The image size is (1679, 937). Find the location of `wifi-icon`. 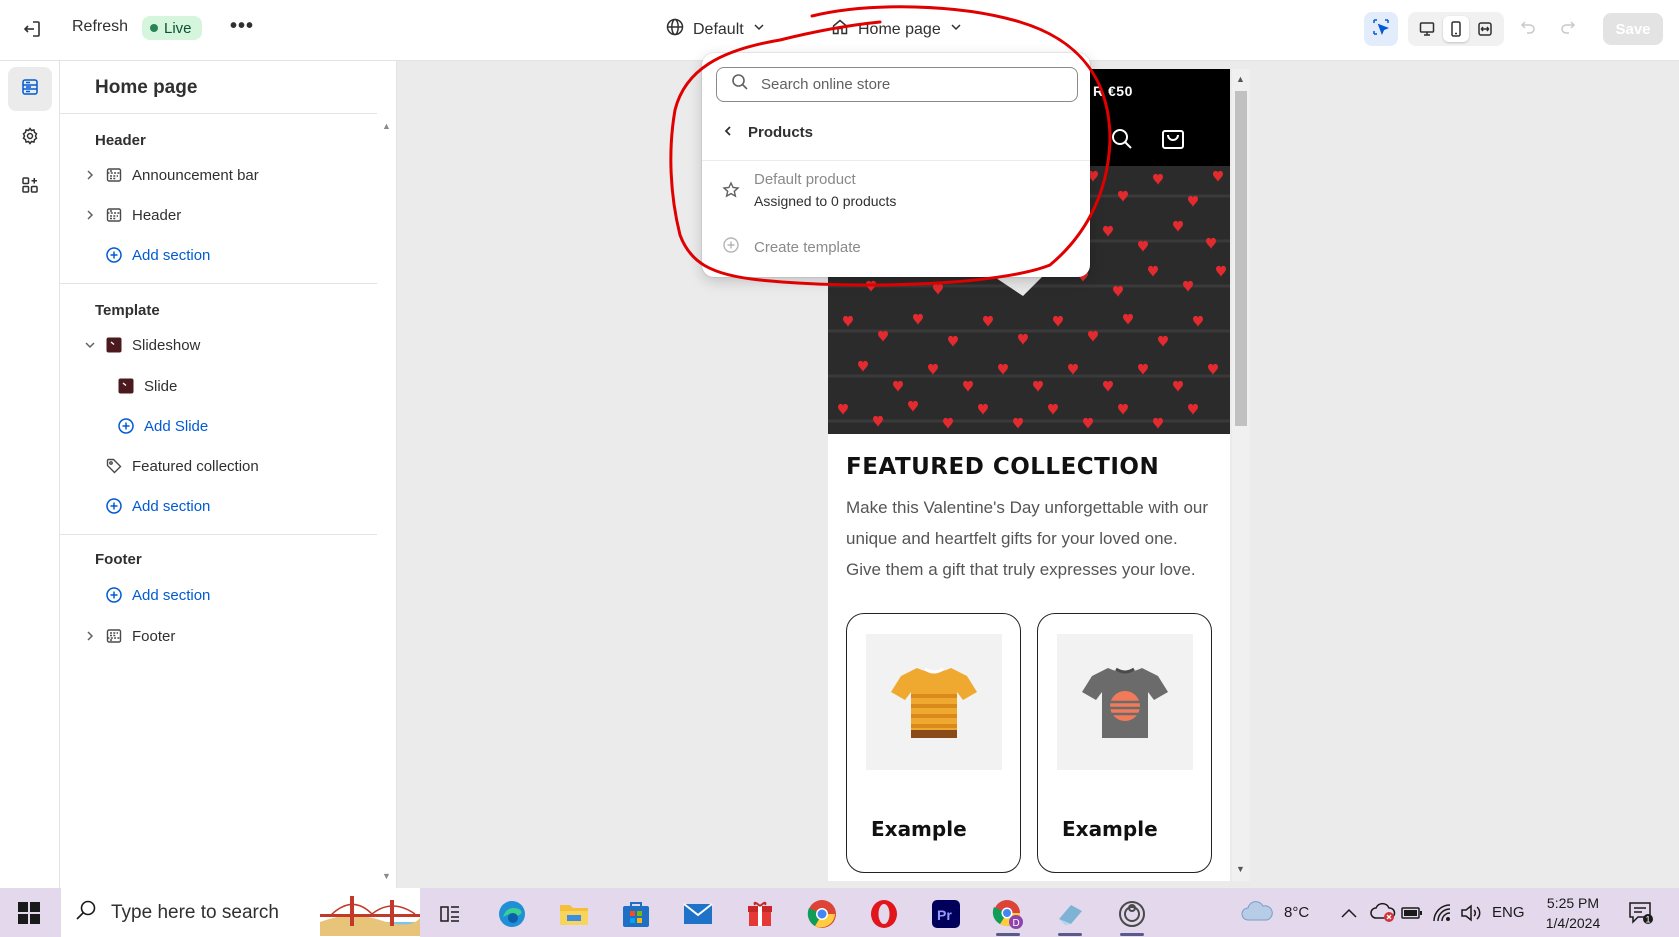

wifi-icon is located at coordinates (1442, 912).